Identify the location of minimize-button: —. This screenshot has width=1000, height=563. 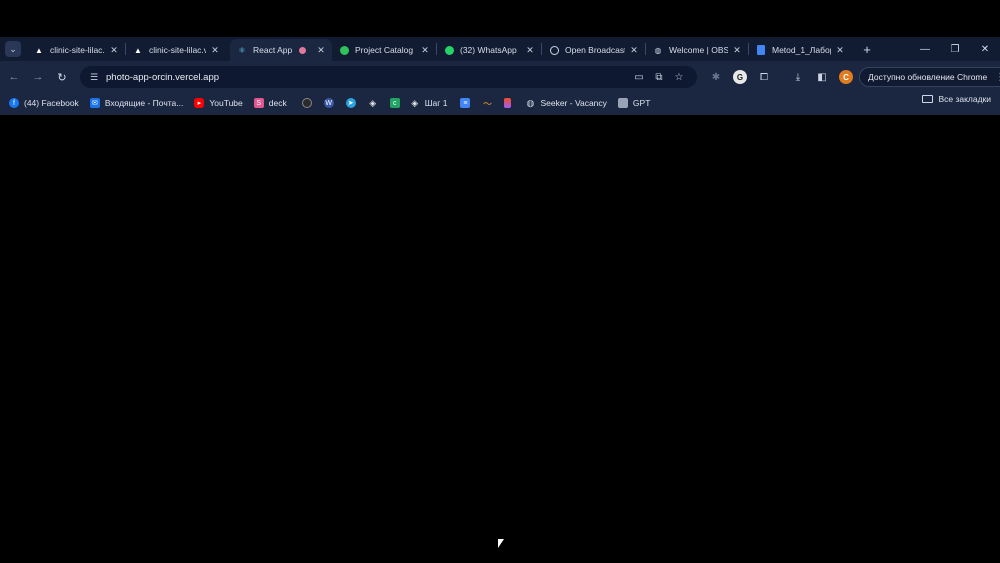
(925, 49).